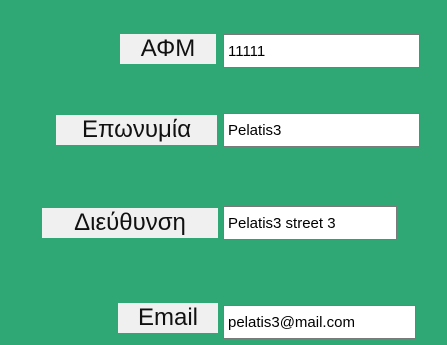 The height and width of the screenshot is (345, 447). What do you see at coordinates (321, 51) in the screenshot?
I see `afm-field` at bounding box center [321, 51].